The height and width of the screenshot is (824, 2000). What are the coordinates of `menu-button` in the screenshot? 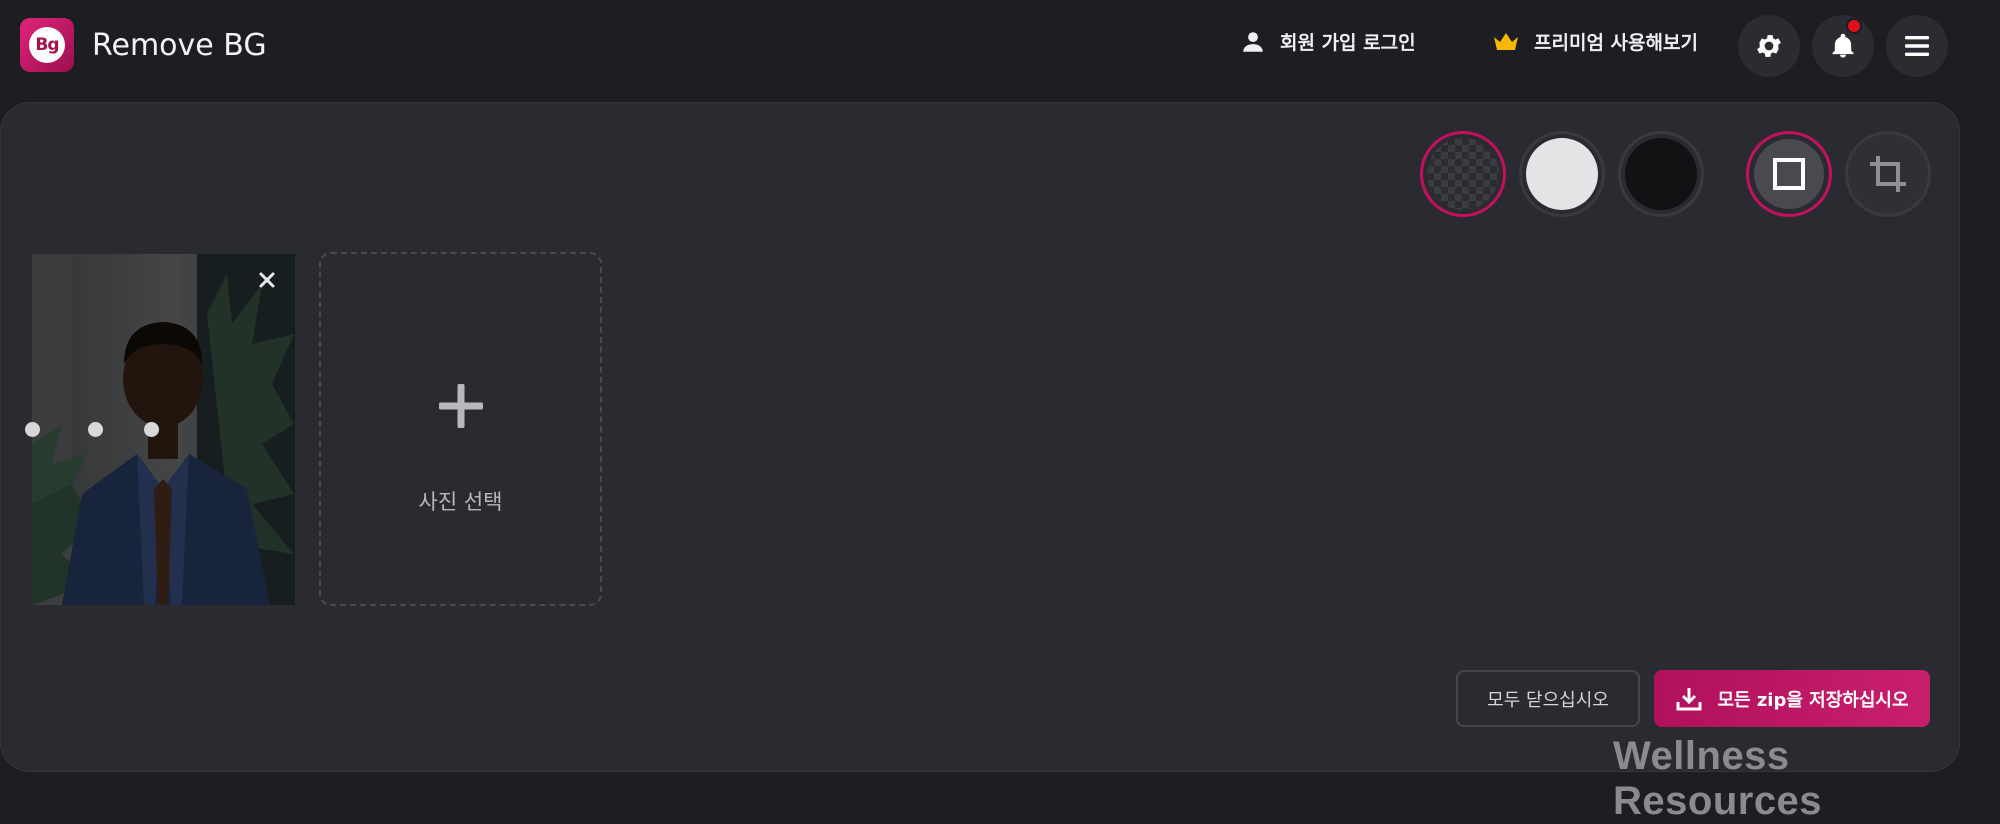 It's located at (1917, 46).